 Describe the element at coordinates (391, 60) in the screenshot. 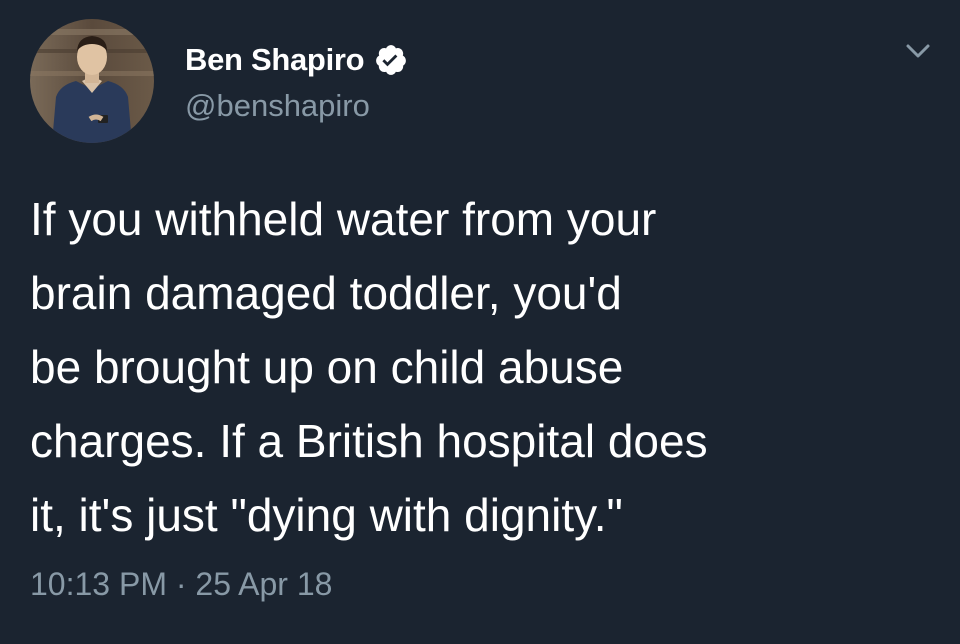

I see `verified-badge-icon` at that location.